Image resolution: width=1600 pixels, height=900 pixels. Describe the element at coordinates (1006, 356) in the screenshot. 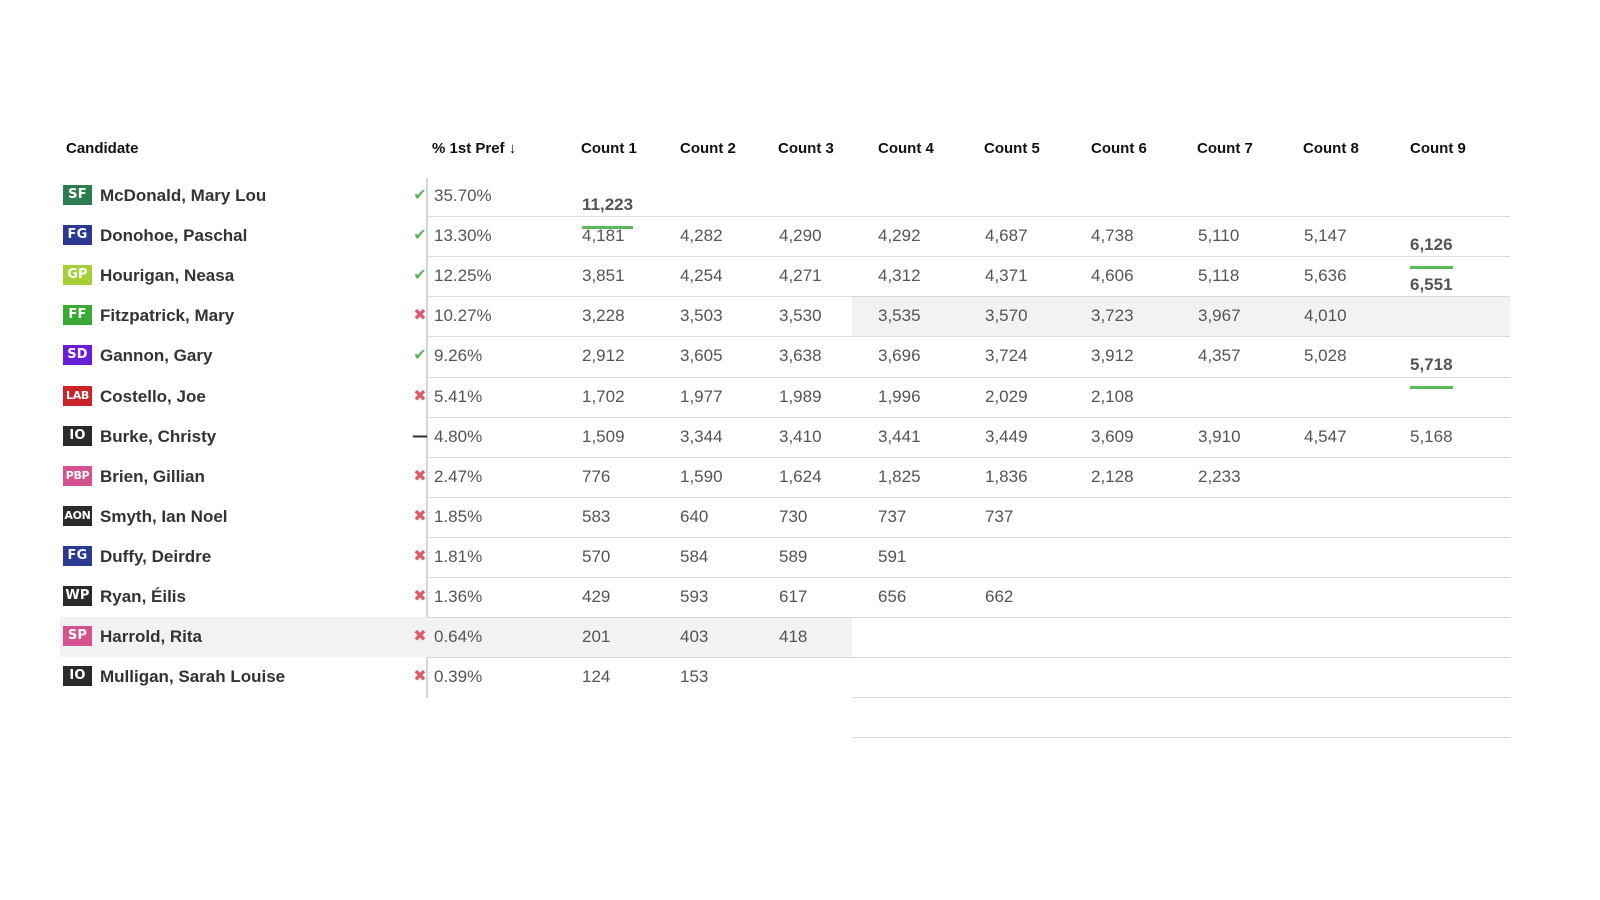

I see `count-value: 3,724` at that location.